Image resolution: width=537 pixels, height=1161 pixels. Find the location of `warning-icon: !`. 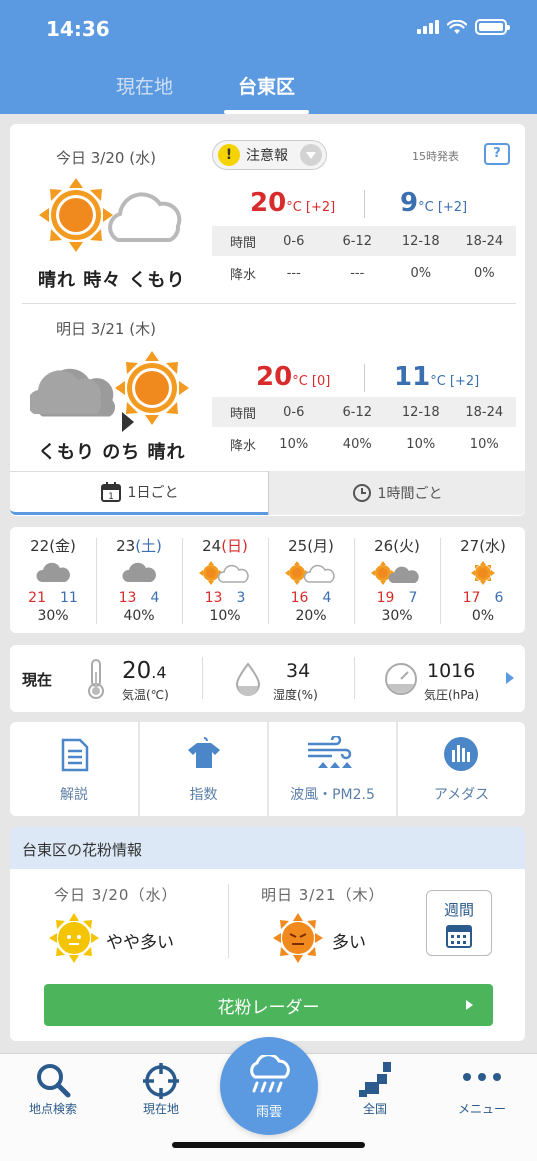

warning-icon: ! is located at coordinates (229, 155).